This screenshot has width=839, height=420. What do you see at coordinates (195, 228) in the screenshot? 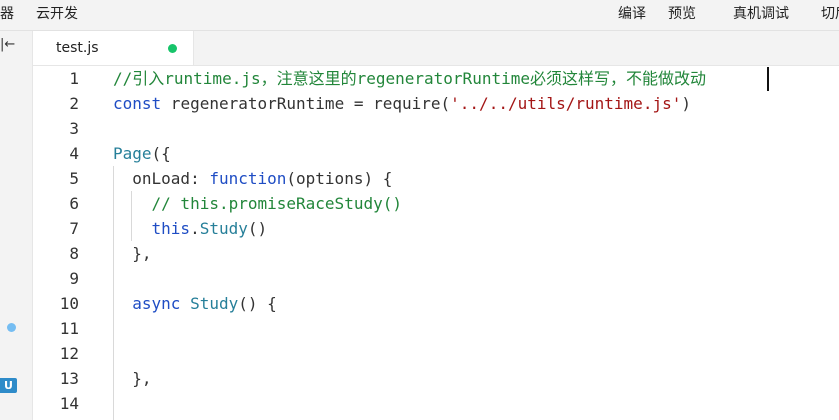
I see `code-token: .` at bounding box center [195, 228].